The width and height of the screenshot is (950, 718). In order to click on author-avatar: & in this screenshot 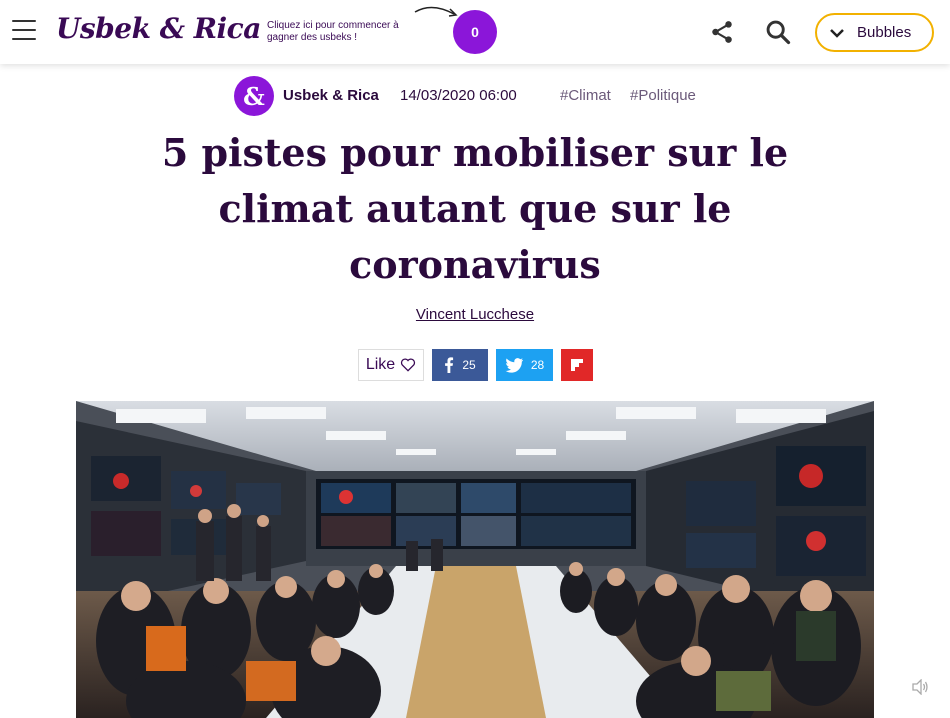, I will do `click(254, 96)`.